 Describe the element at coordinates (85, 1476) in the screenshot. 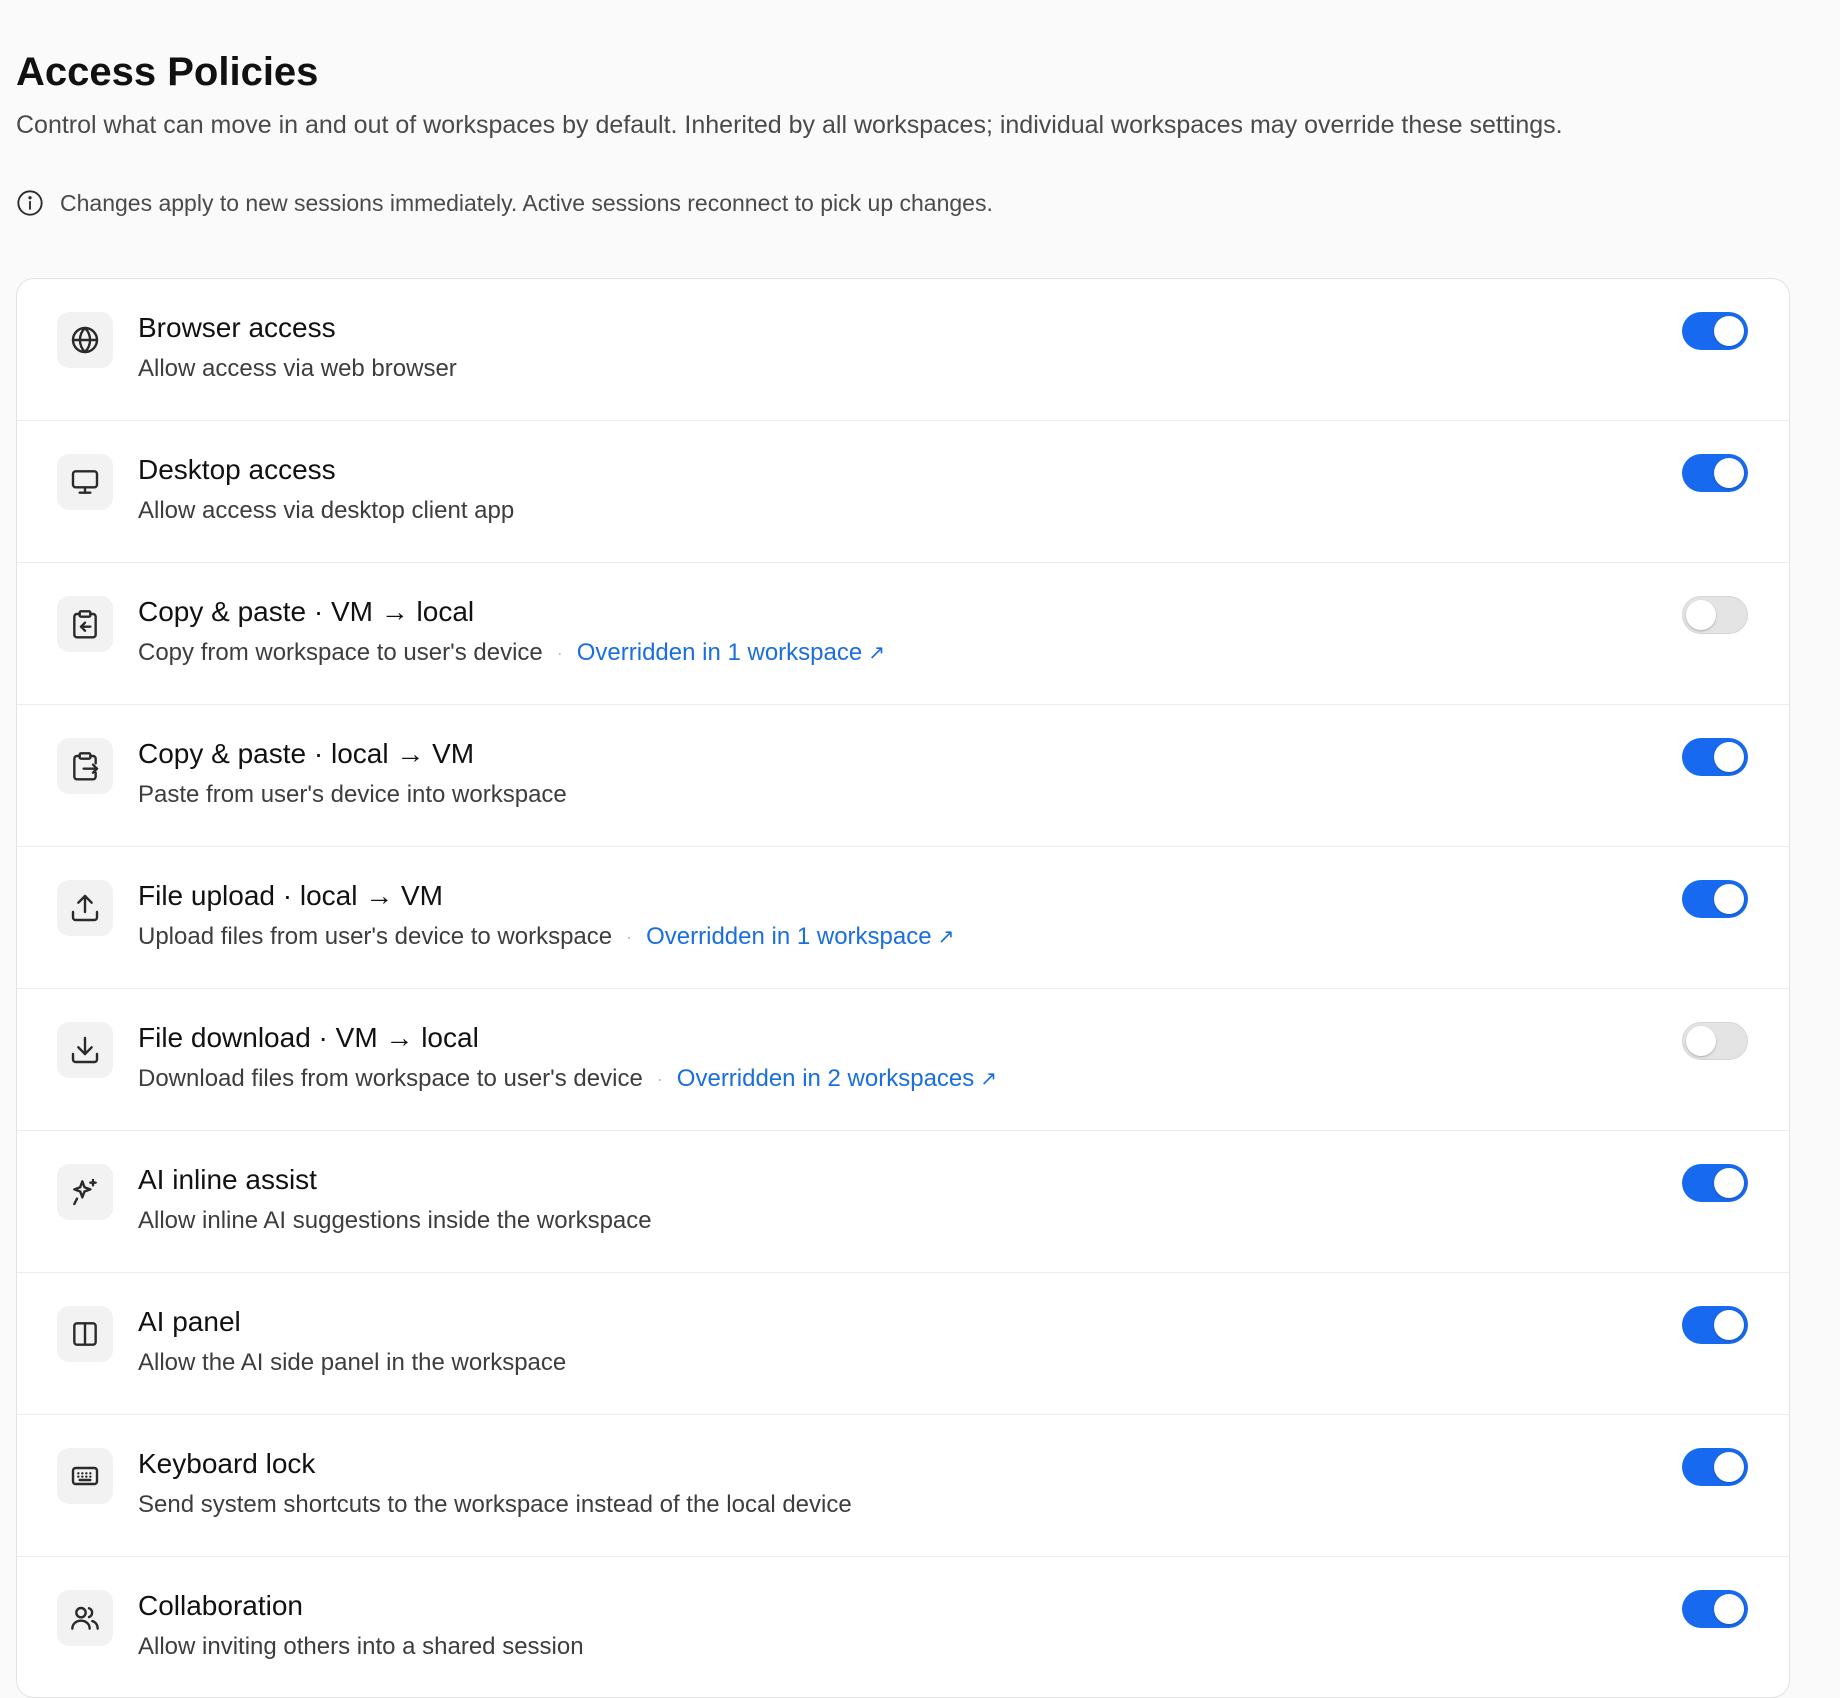

I see `keyboard-icon` at that location.